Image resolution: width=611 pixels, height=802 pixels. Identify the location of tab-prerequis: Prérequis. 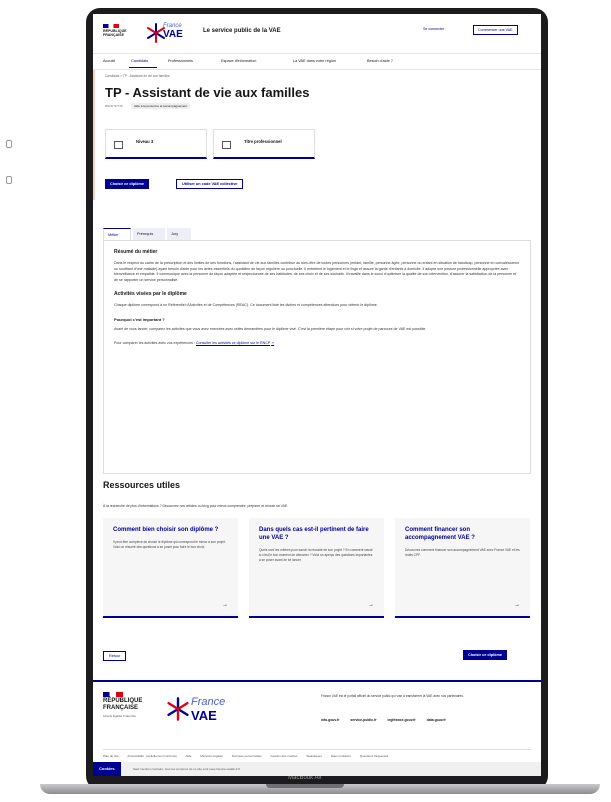
(149, 234).